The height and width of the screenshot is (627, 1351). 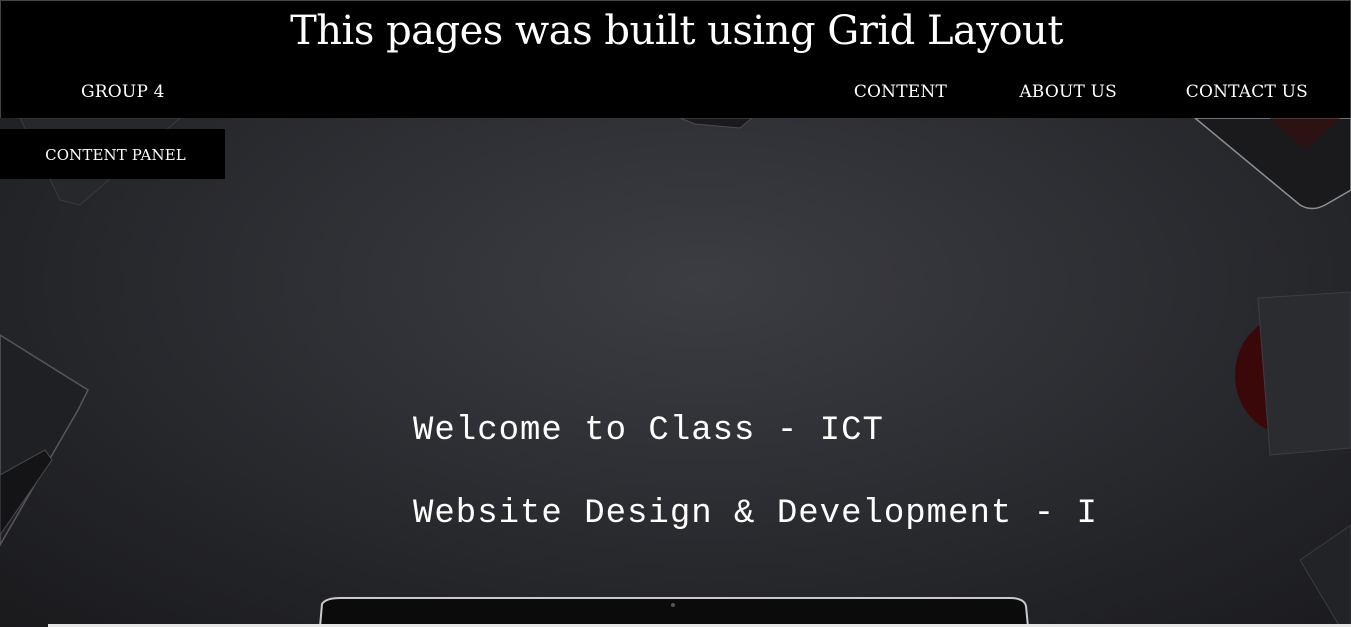 What do you see at coordinates (1068, 92) in the screenshot?
I see `nav-item-about-us: ABOUT US` at bounding box center [1068, 92].